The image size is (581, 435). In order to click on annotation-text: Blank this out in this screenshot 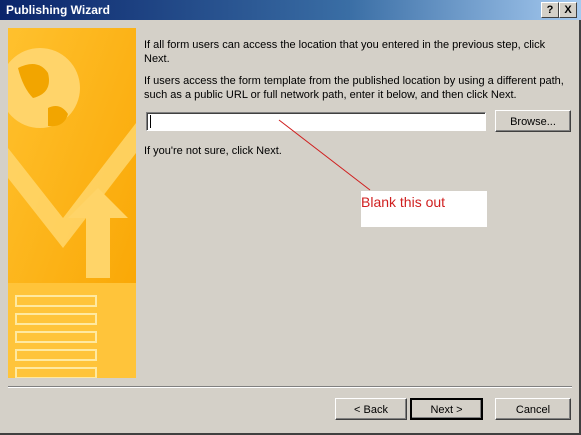, I will do `click(403, 202)`.